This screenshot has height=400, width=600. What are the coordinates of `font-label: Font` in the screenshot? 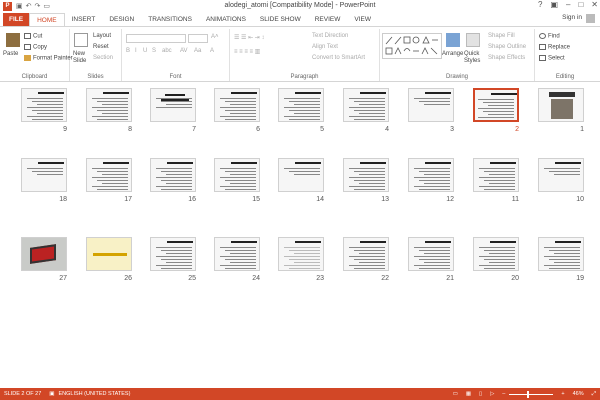 It's located at (175, 77).